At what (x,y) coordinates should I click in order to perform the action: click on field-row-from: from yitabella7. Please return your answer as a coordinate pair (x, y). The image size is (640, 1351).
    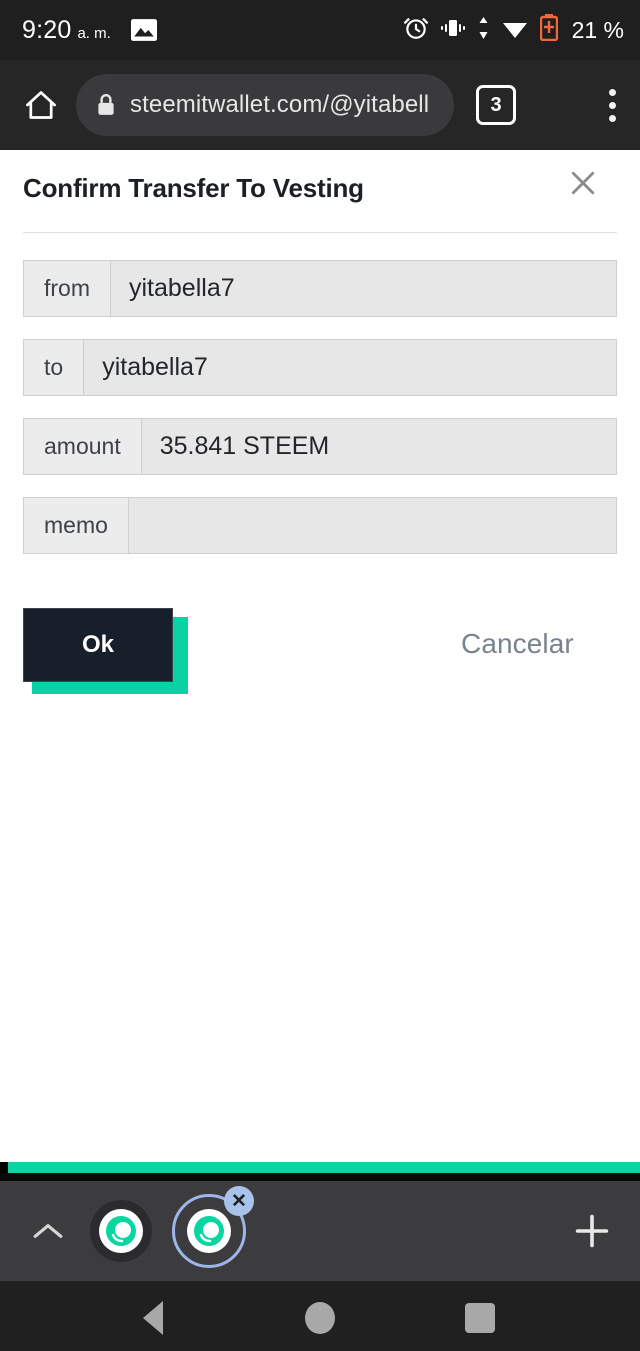
    Looking at the image, I should click on (320, 288).